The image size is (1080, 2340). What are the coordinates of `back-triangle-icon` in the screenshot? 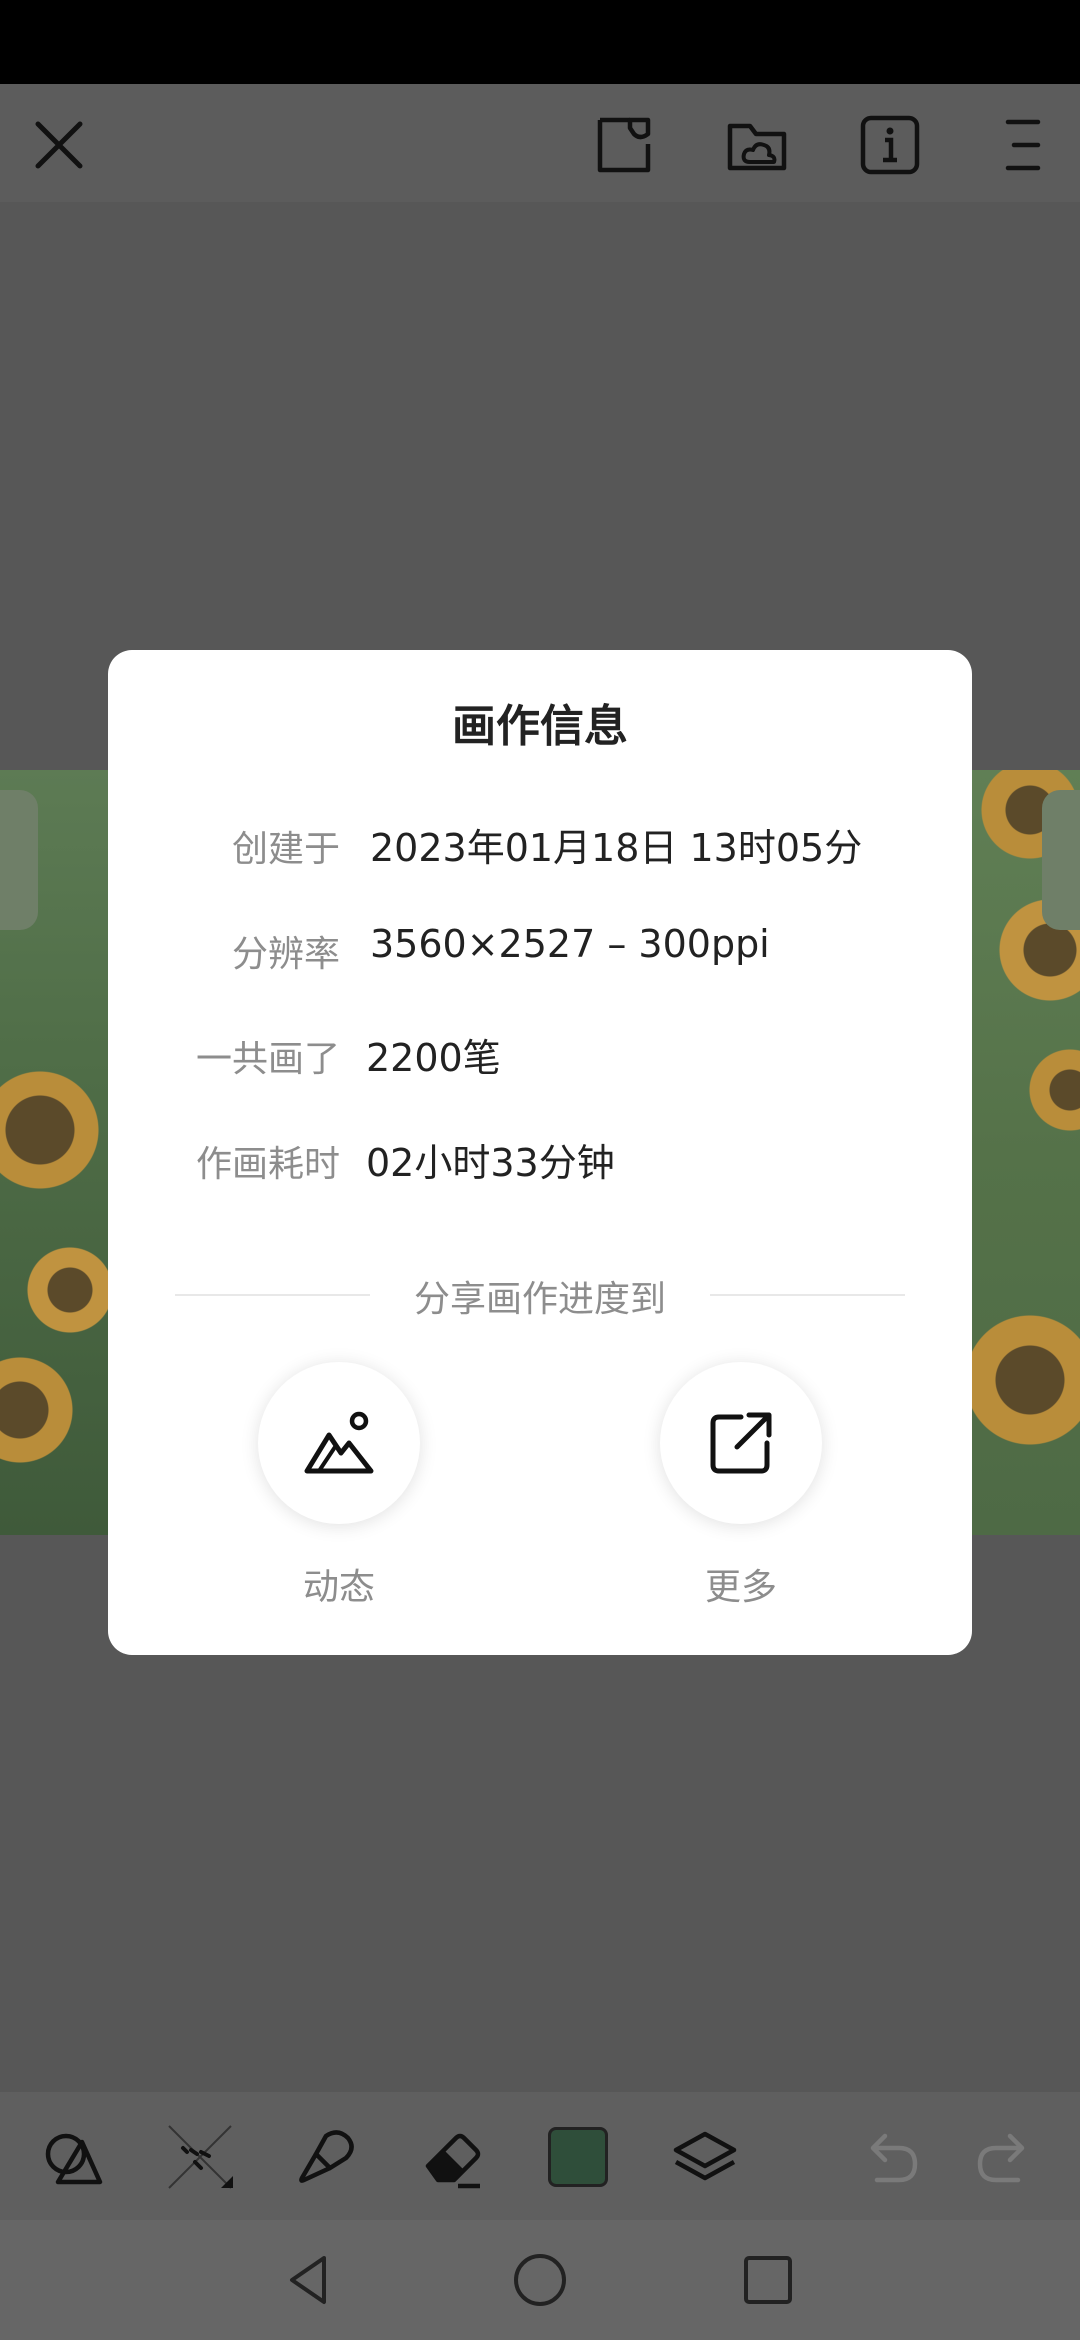 It's located at (308, 2280).